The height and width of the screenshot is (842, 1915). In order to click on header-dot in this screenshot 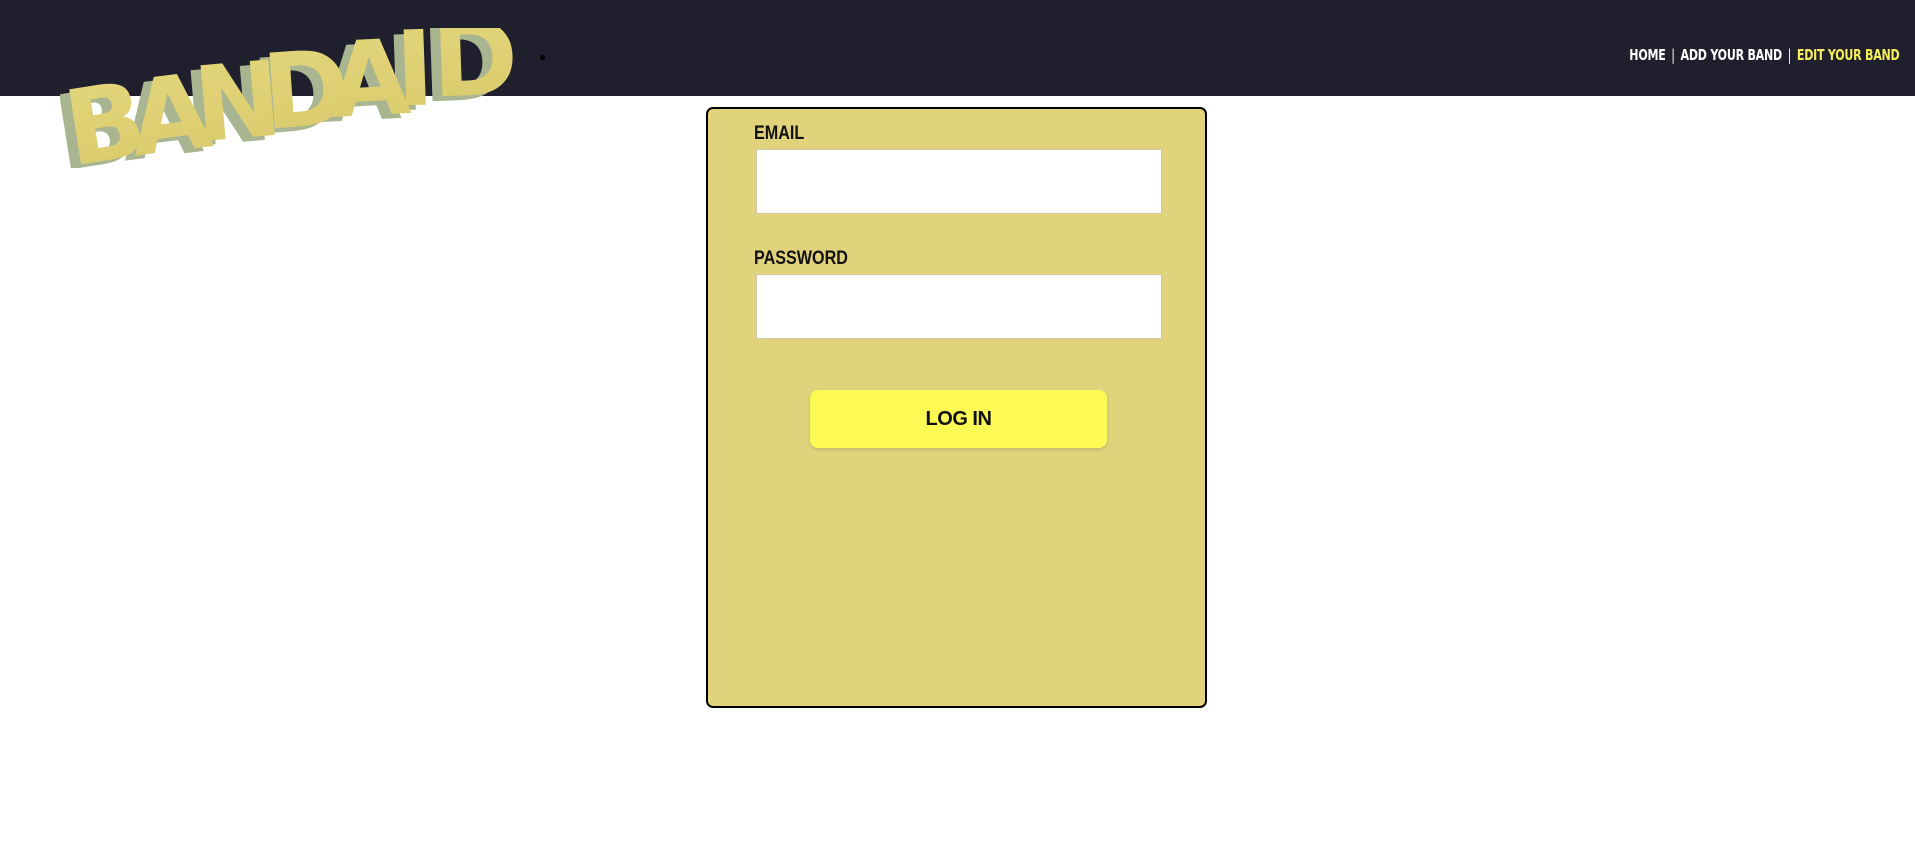, I will do `click(542, 57)`.